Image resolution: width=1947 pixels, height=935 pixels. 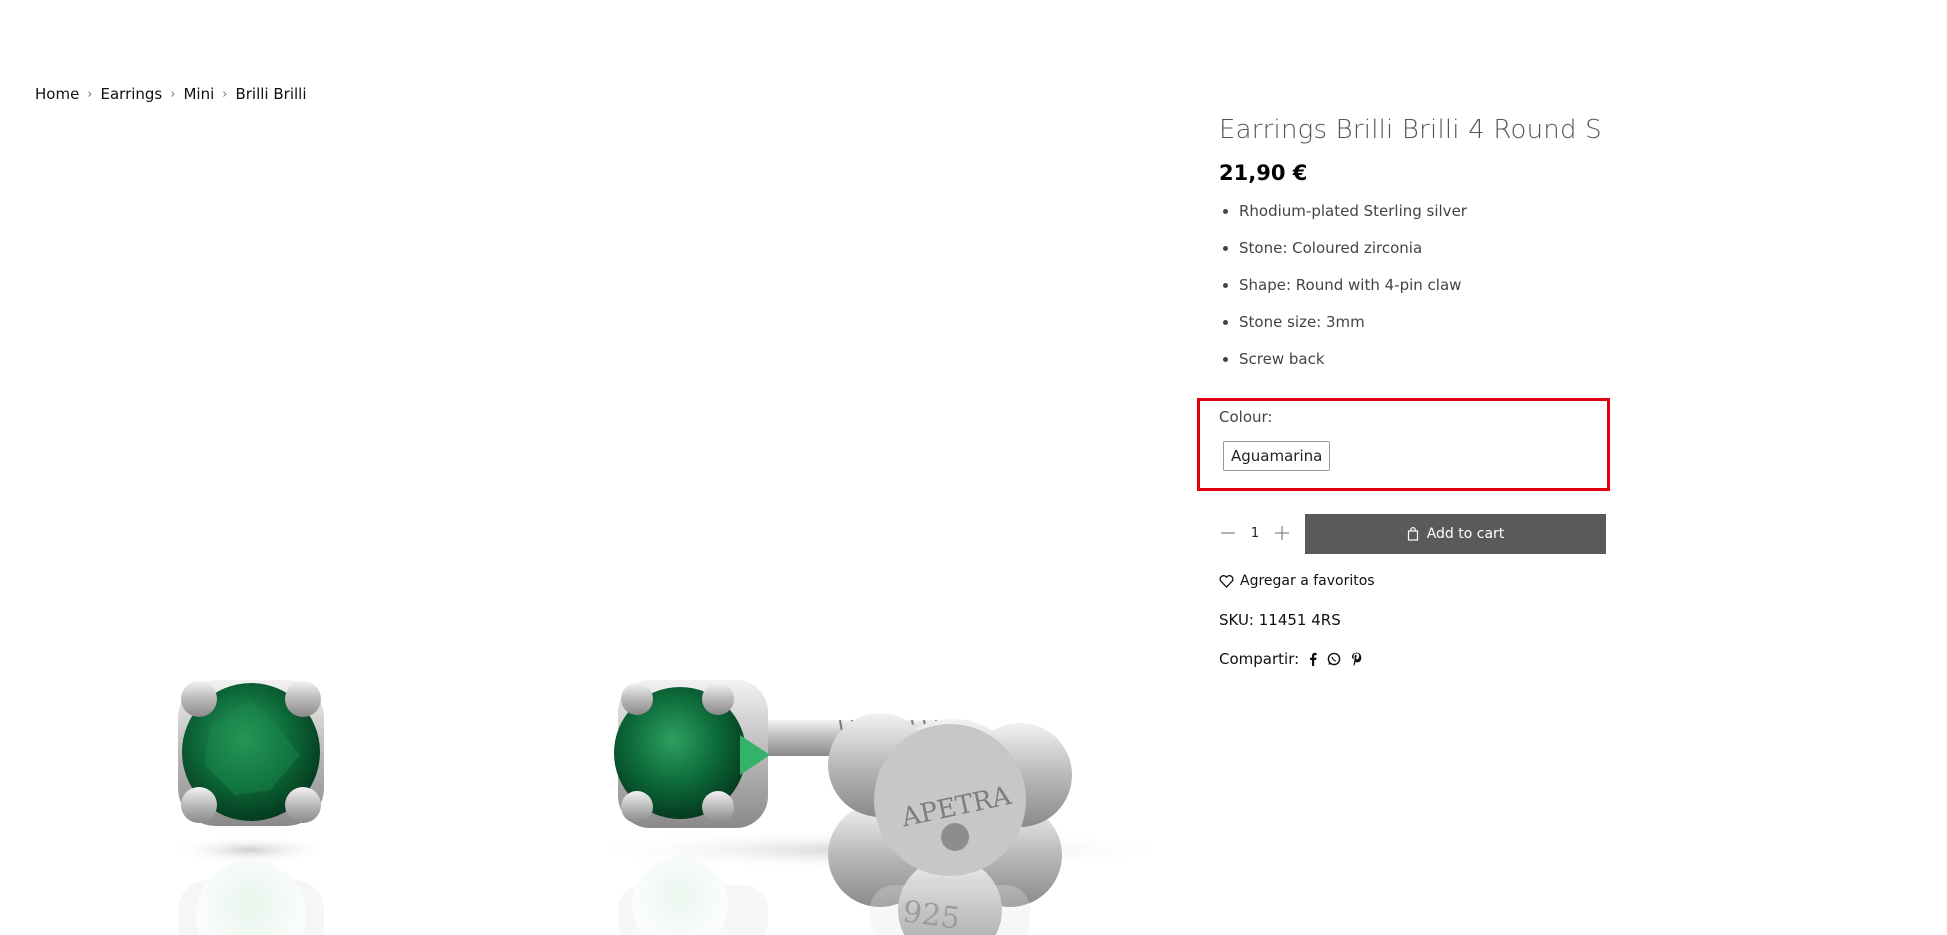 What do you see at coordinates (1356, 659) in the screenshot?
I see `pinterest-icon` at bounding box center [1356, 659].